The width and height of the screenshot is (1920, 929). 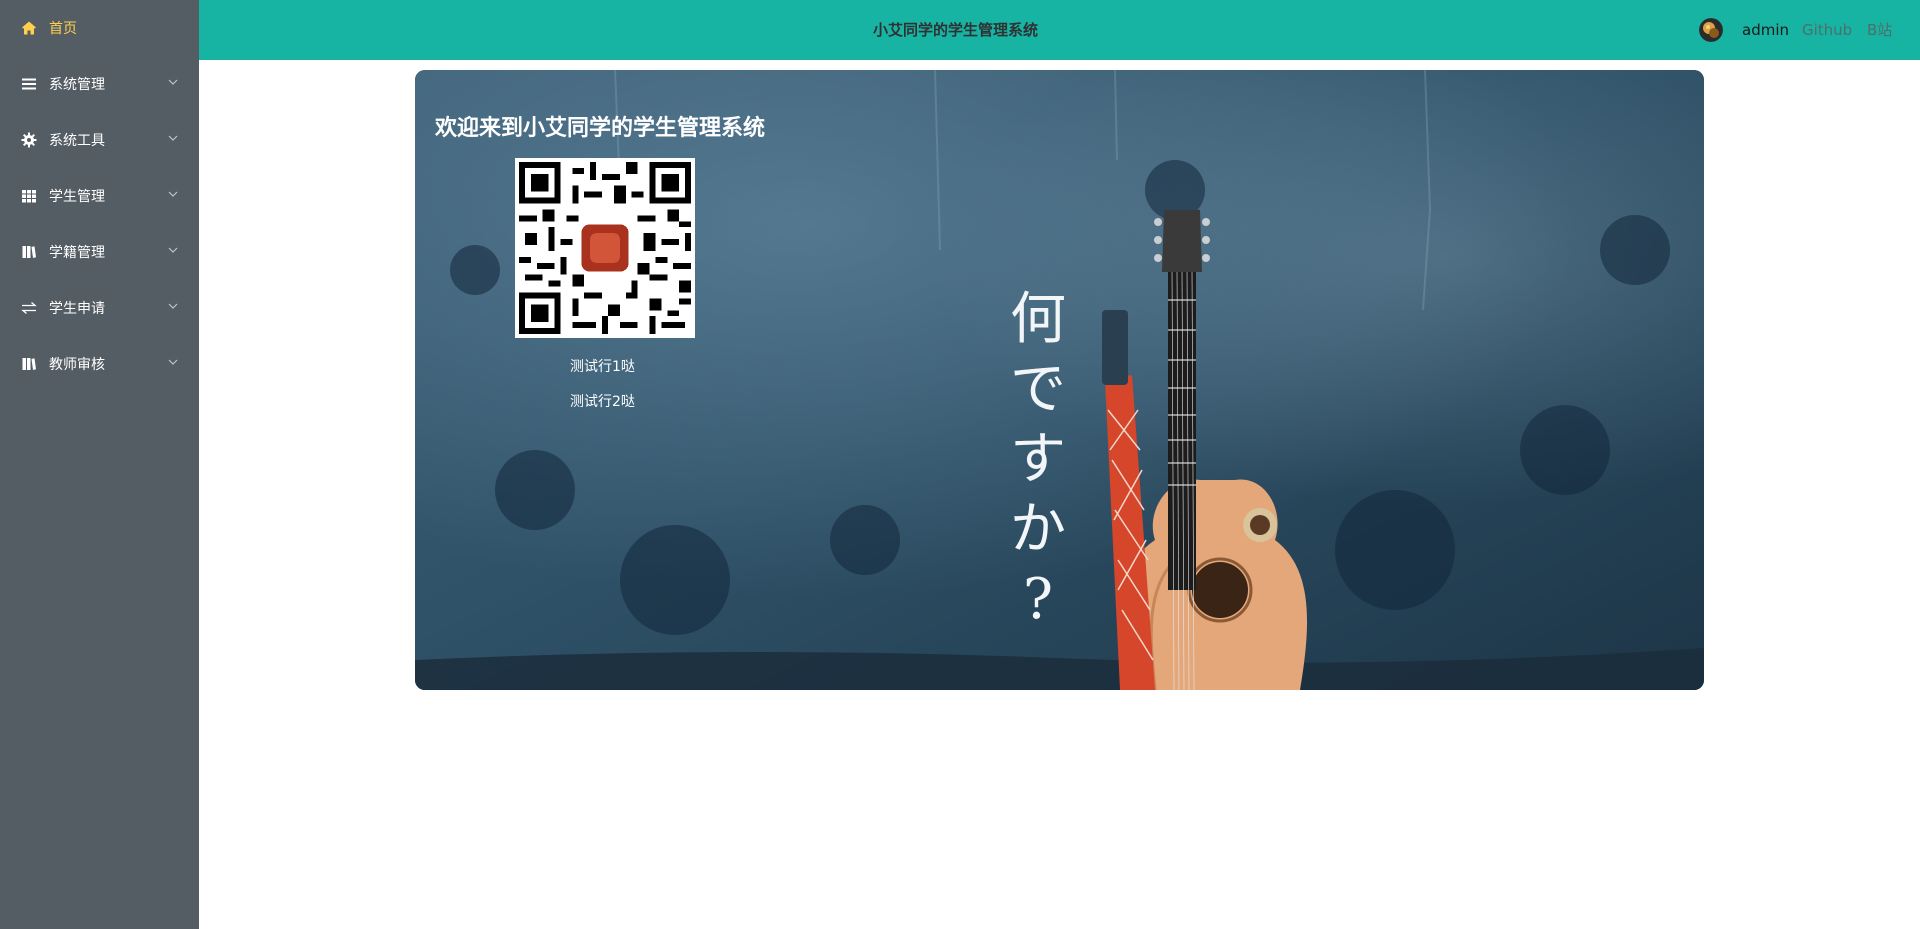 What do you see at coordinates (77, 365) in the screenshot?
I see `sidebar-item-label: 教师审核` at bounding box center [77, 365].